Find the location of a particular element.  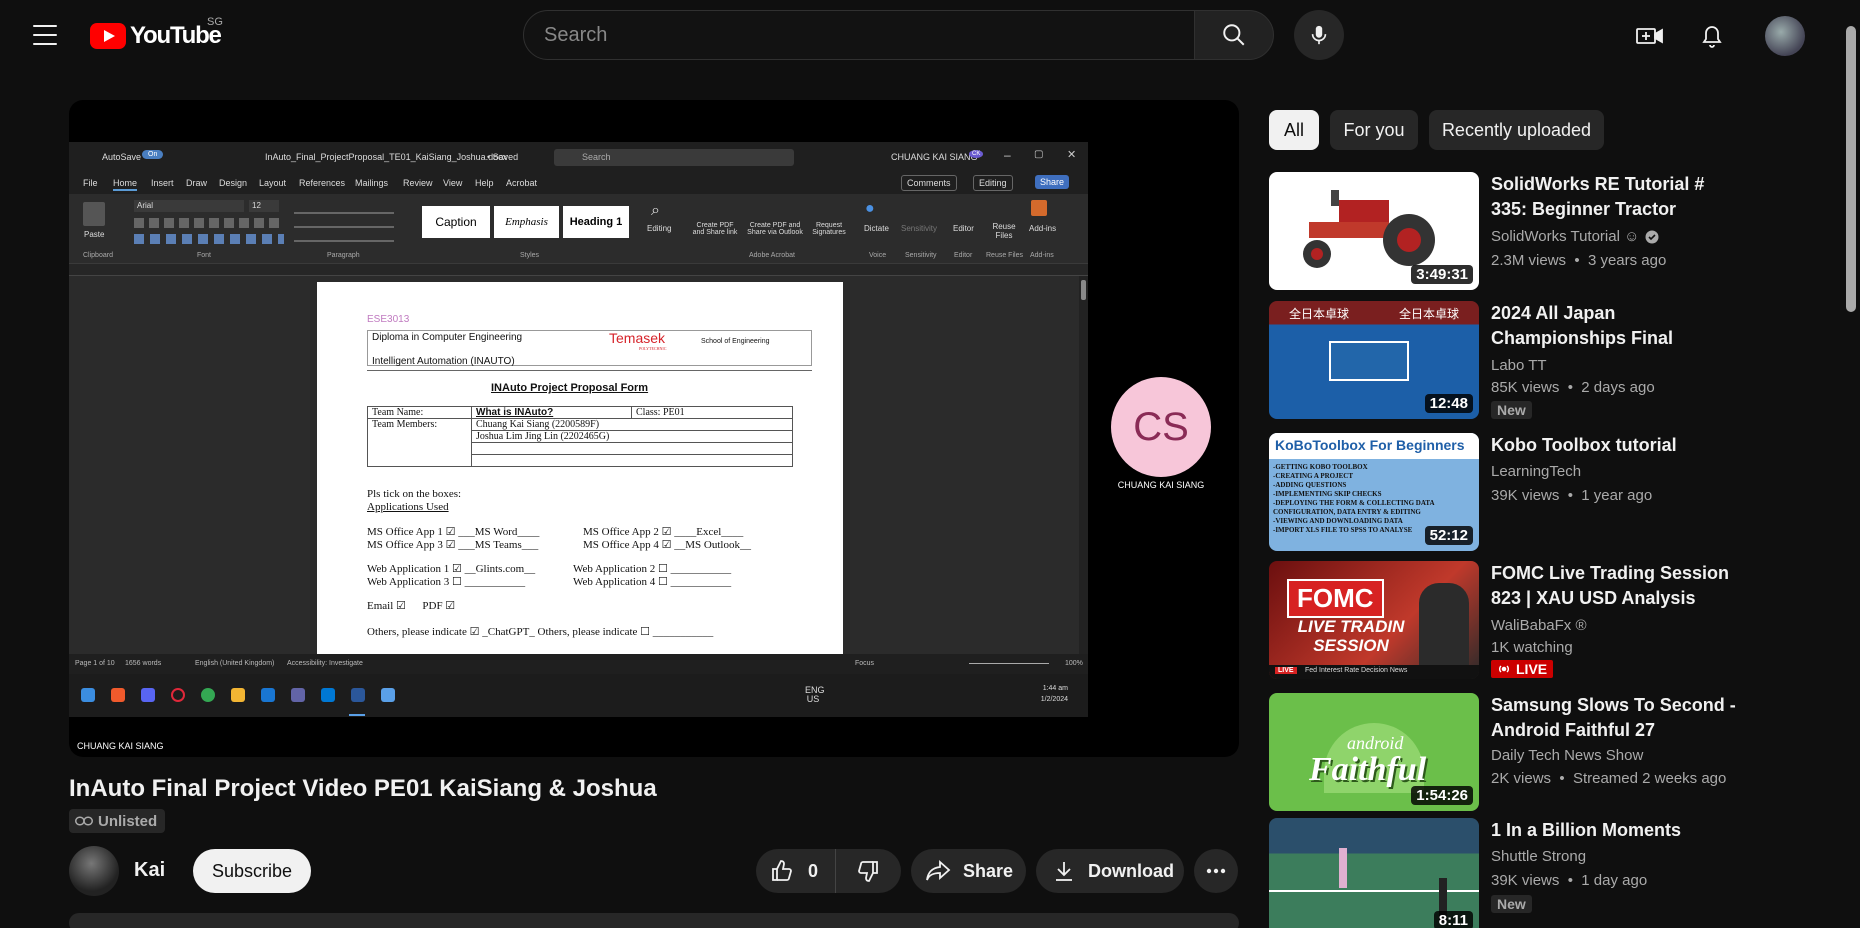

channel-name: SolidWorks Tutorial ☺ is located at coordinates (1565, 236).